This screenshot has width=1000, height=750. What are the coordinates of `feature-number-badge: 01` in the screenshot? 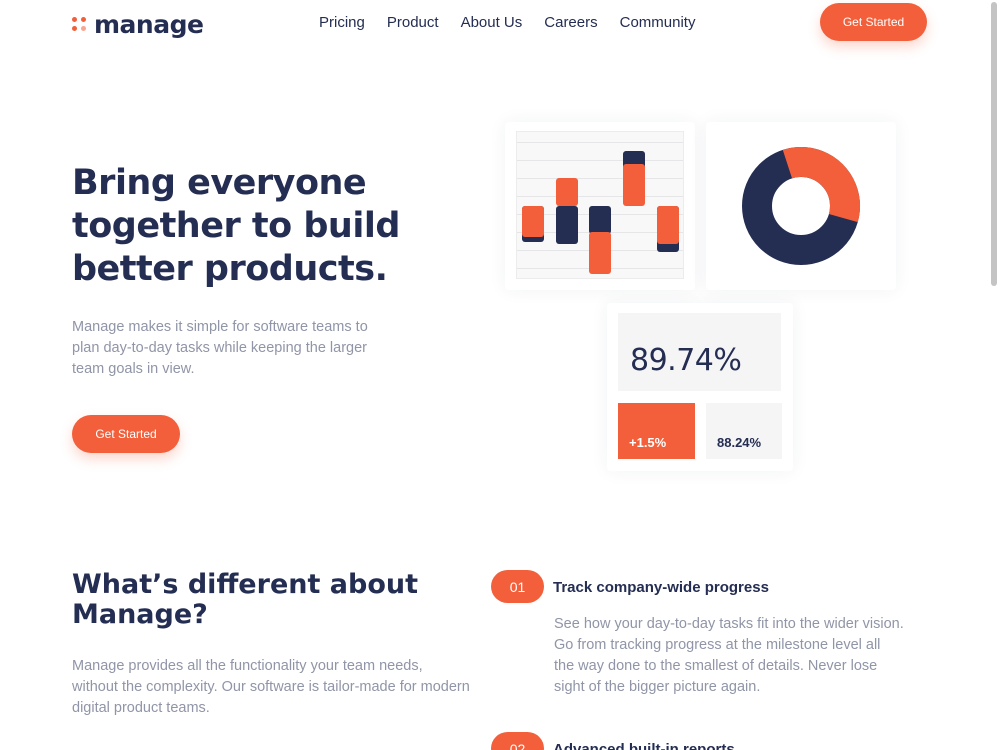 It's located at (517, 586).